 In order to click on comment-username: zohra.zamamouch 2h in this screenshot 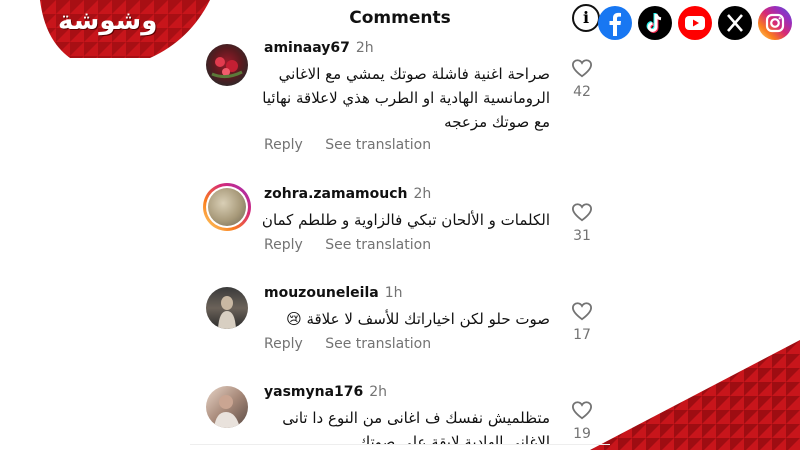, I will do `click(347, 194)`.